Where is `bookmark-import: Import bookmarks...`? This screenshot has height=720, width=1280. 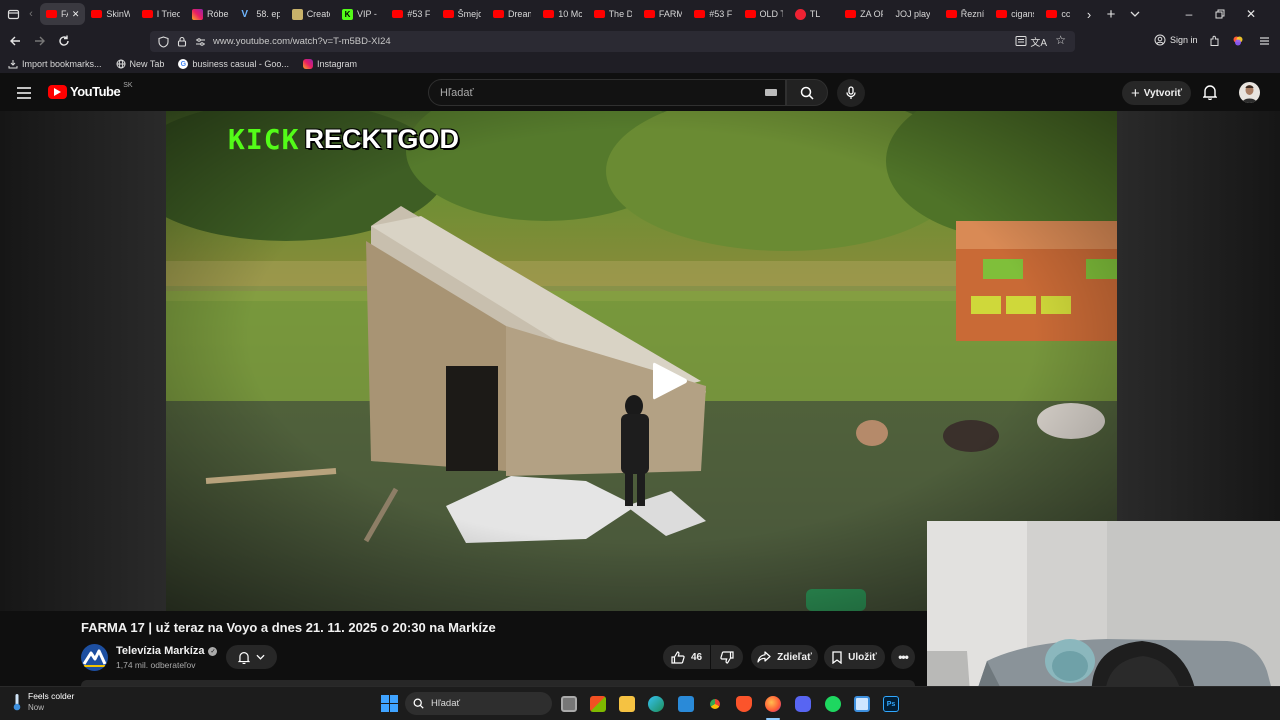 bookmark-import: Import bookmarks... is located at coordinates (55, 64).